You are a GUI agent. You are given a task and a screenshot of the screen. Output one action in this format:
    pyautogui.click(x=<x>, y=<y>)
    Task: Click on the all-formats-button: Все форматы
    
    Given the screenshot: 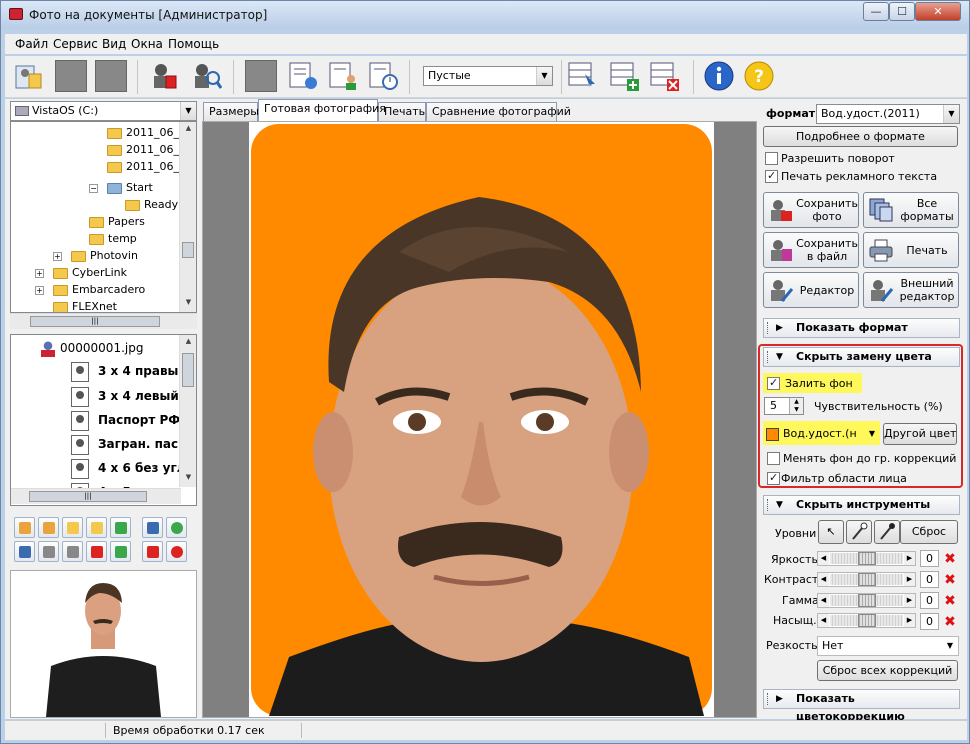 What is the action you would take?
    pyautogui.click(x=911, y=210)
    